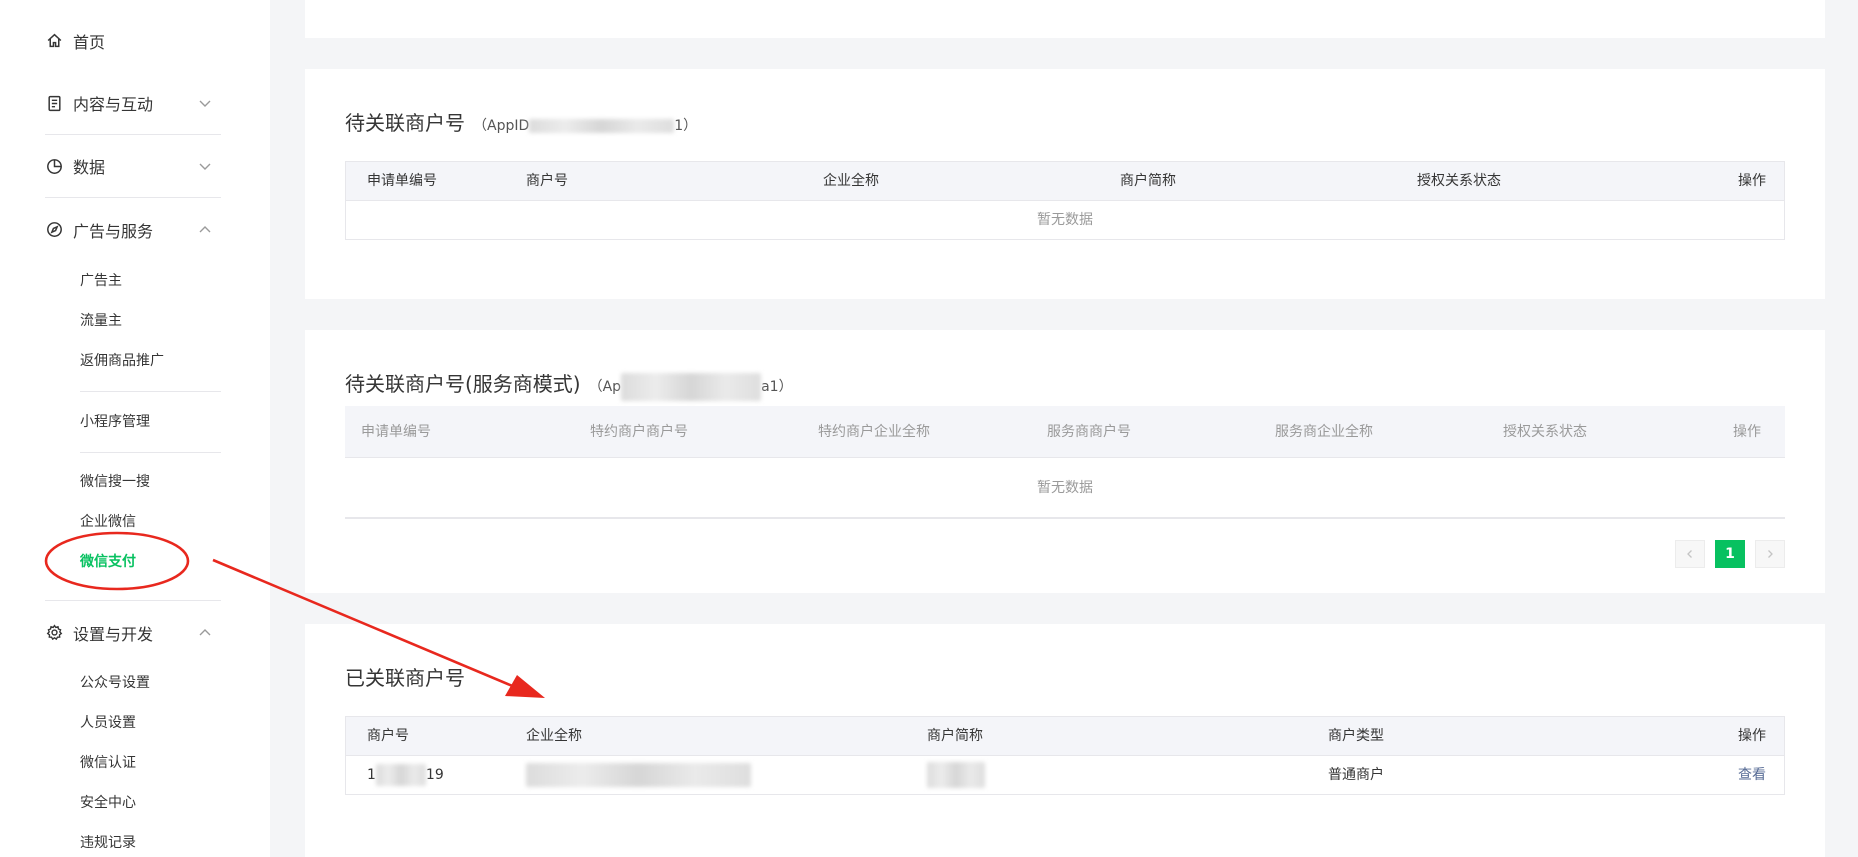  Describe the element at coordinates (605, 387) in the screenshot. I see `appid-prefix: （Ap` at that location.